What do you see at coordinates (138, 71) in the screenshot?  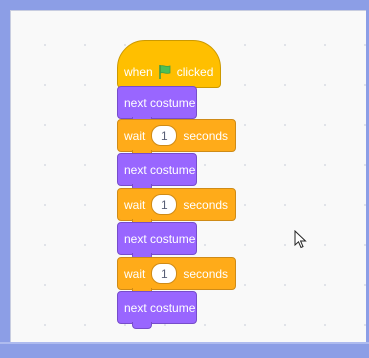 I see `hat-label-when: when` at bounding box center [138, 71].